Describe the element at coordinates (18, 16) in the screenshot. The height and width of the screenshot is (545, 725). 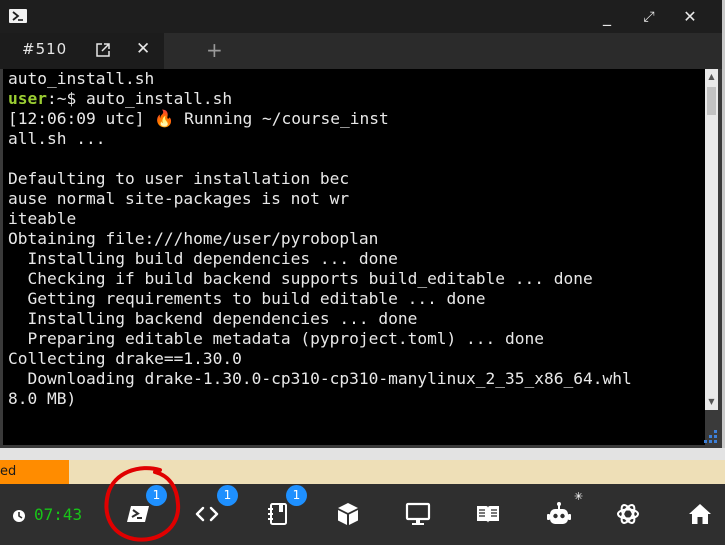
I see `powershell-icon` at that location.